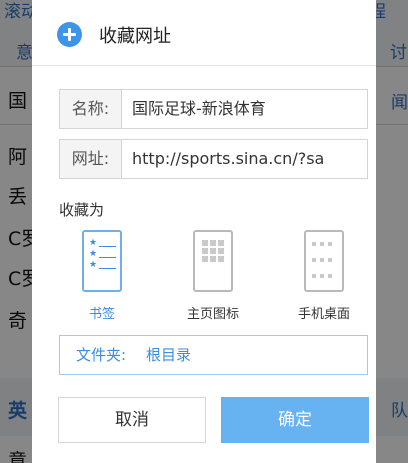 The image size is (408, 463). I want to click on option-homepage-icon: 主页图标, so click(213, 278).